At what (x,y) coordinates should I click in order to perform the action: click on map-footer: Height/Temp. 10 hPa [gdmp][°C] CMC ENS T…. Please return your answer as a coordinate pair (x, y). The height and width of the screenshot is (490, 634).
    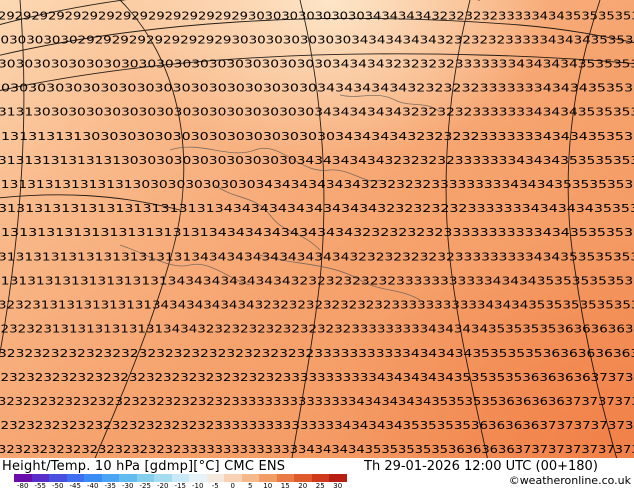
    Looking at the image, I should click on (317, 474).